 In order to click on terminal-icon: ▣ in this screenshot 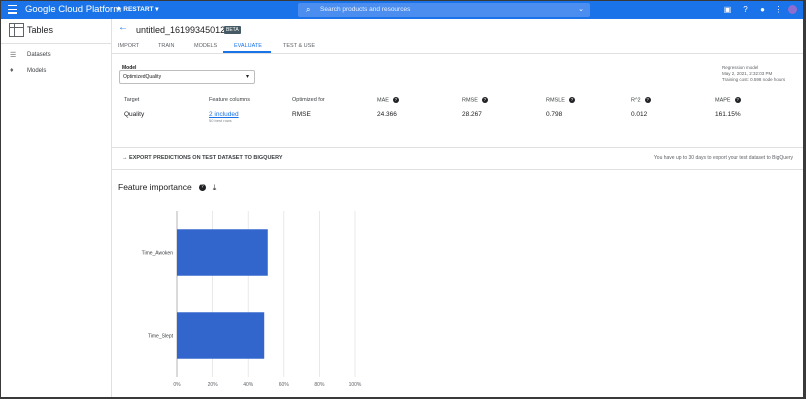, I will do `click(727, 9)`.